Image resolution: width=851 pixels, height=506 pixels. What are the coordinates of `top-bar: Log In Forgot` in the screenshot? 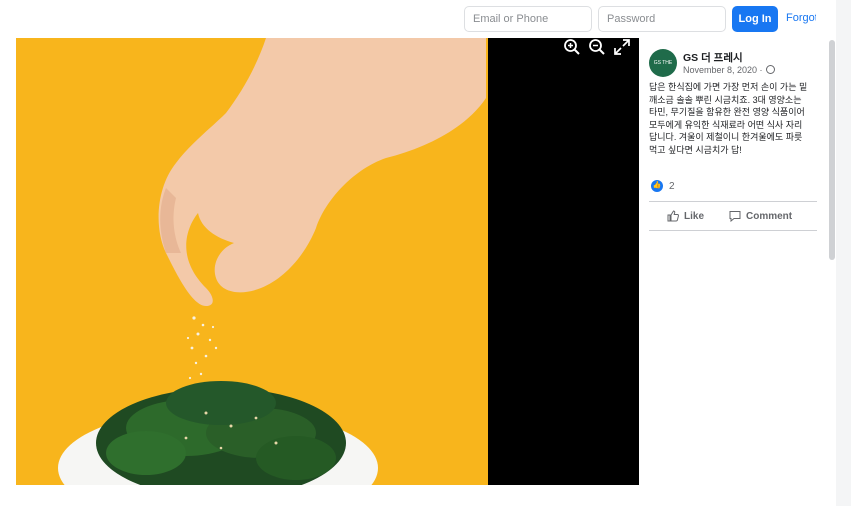 It's located at (425, 19).